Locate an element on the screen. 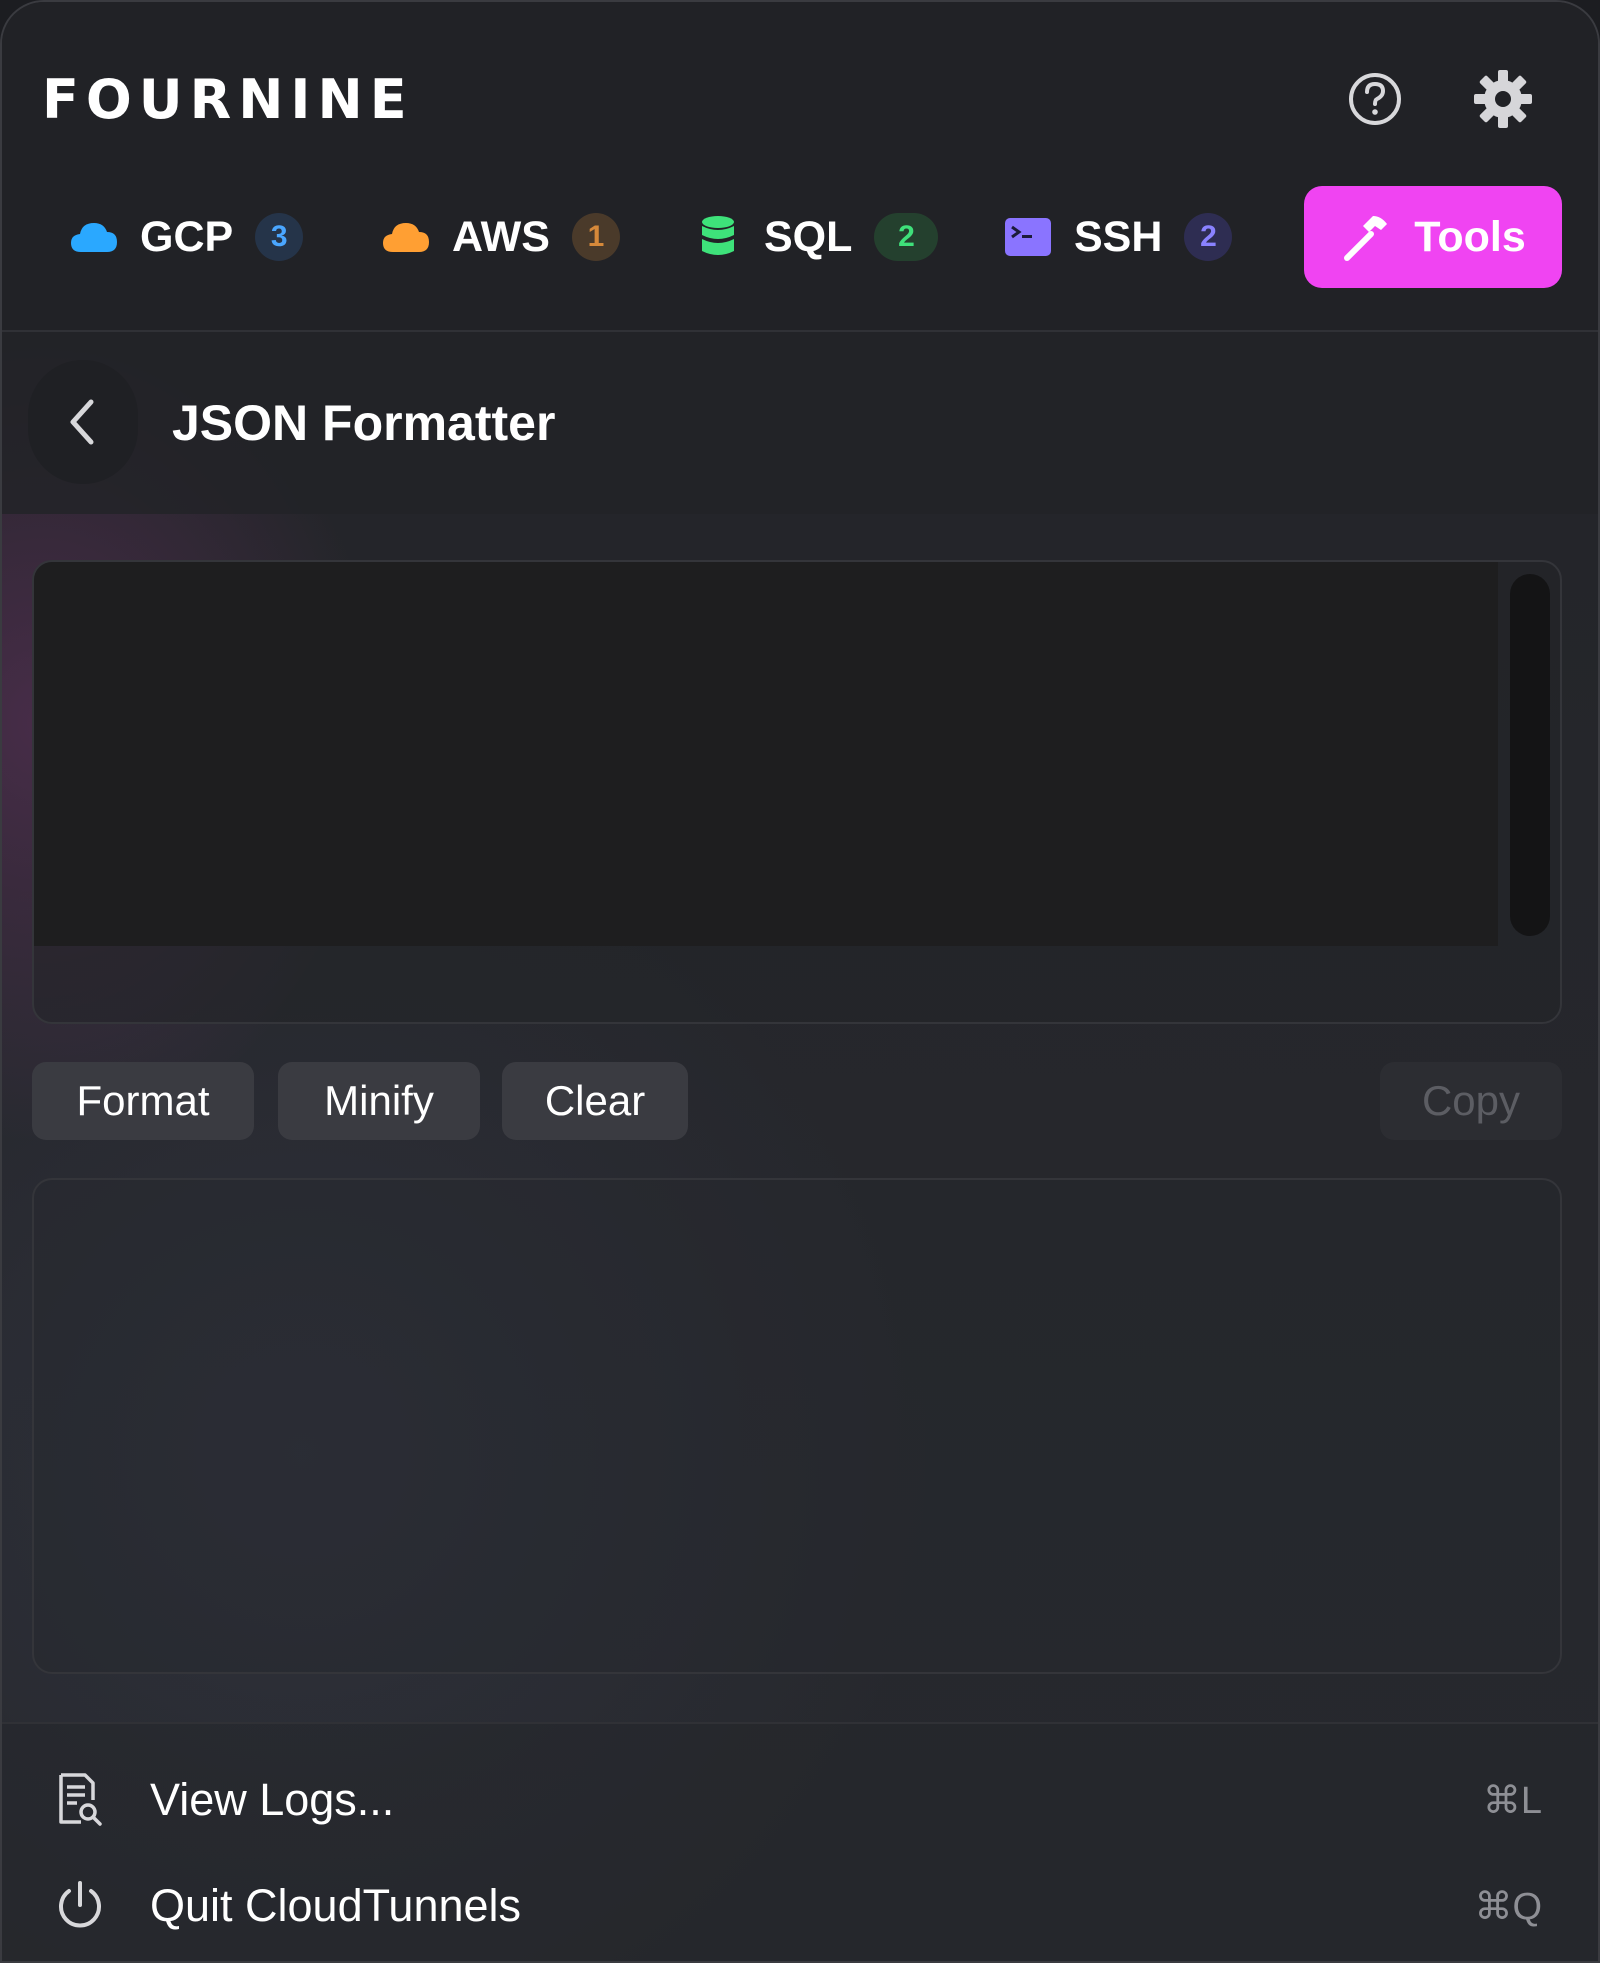 This screenshot has height=1963, width=1600. tab-label: Tools is located at coordinates (1470, 236).